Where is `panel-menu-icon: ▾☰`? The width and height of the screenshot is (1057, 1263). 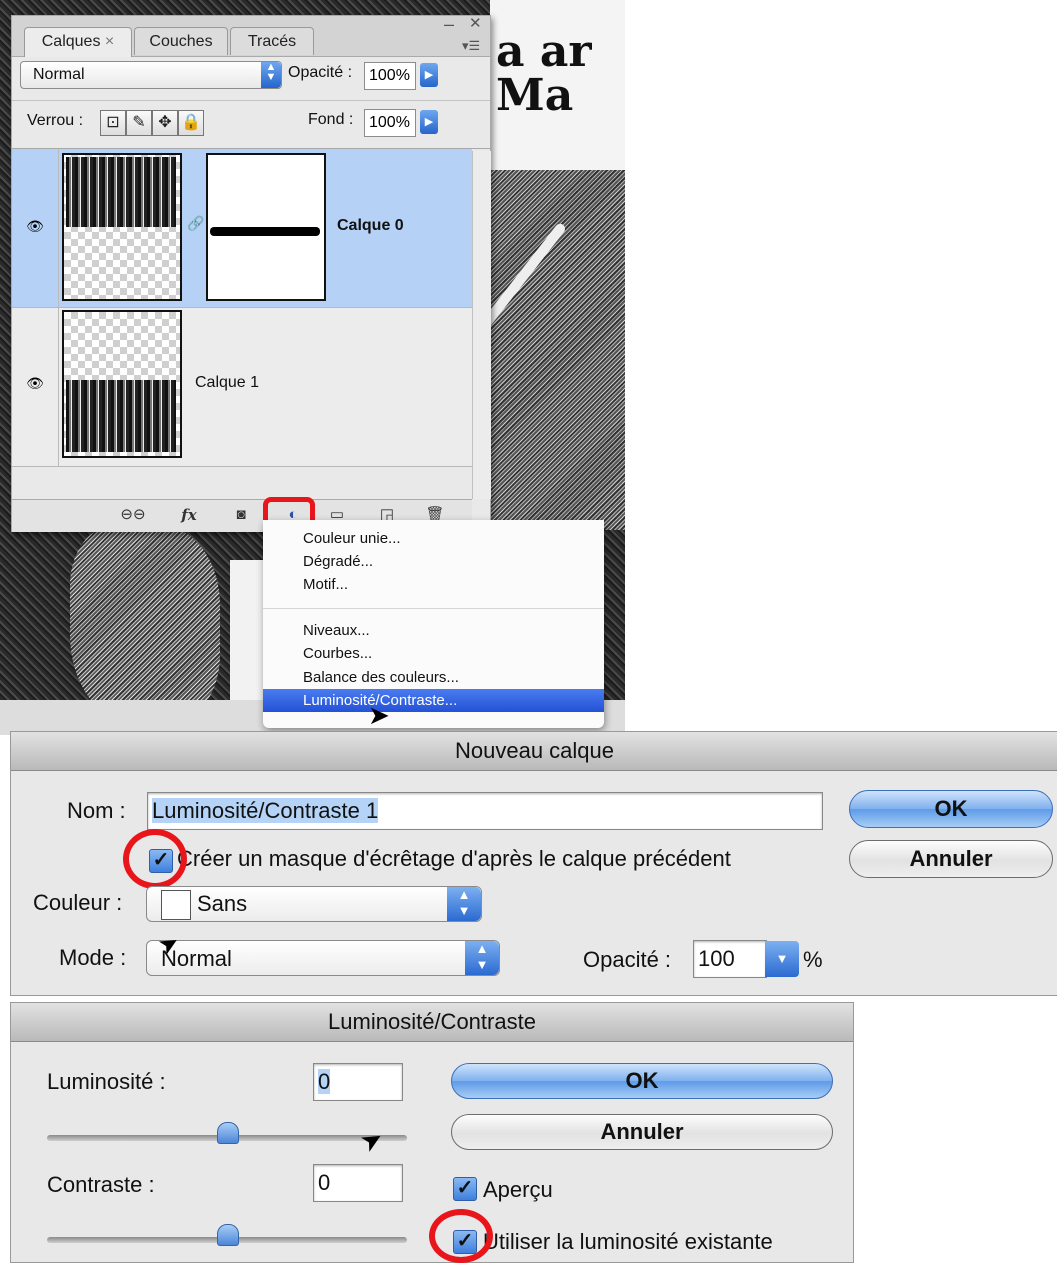 panel-menu-icon: ▾☰ is located at coordinates (471, 46).